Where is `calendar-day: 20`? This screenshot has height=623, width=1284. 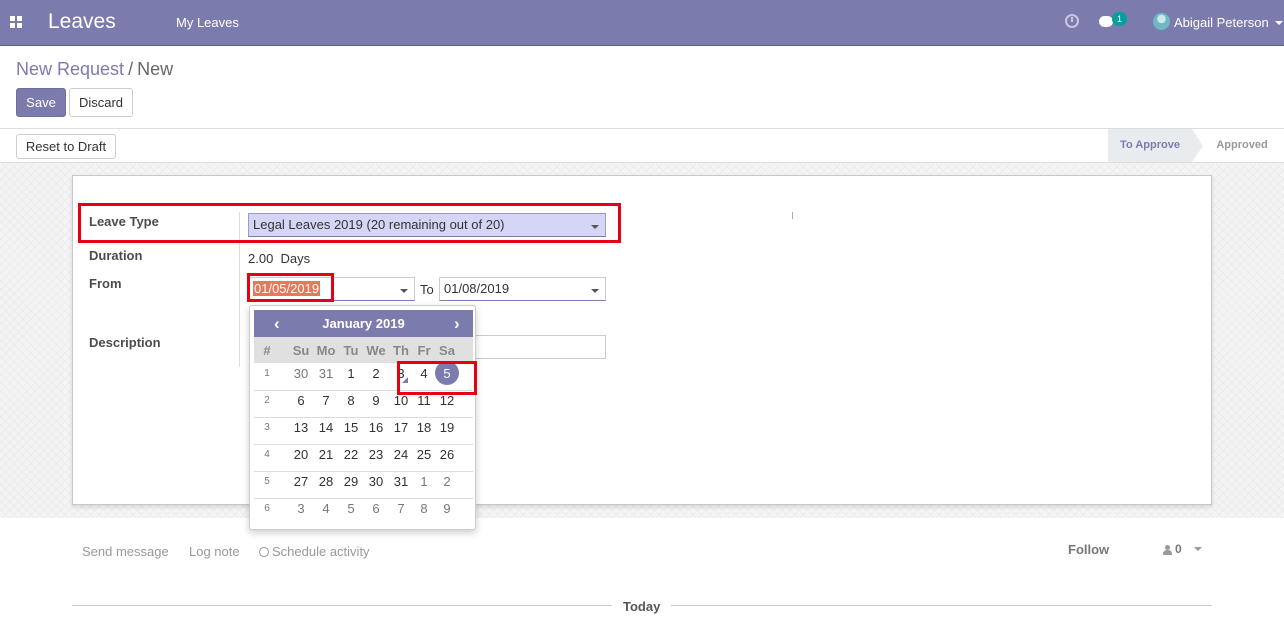
calendar-day: 20 is located at coordinates (301, 454).